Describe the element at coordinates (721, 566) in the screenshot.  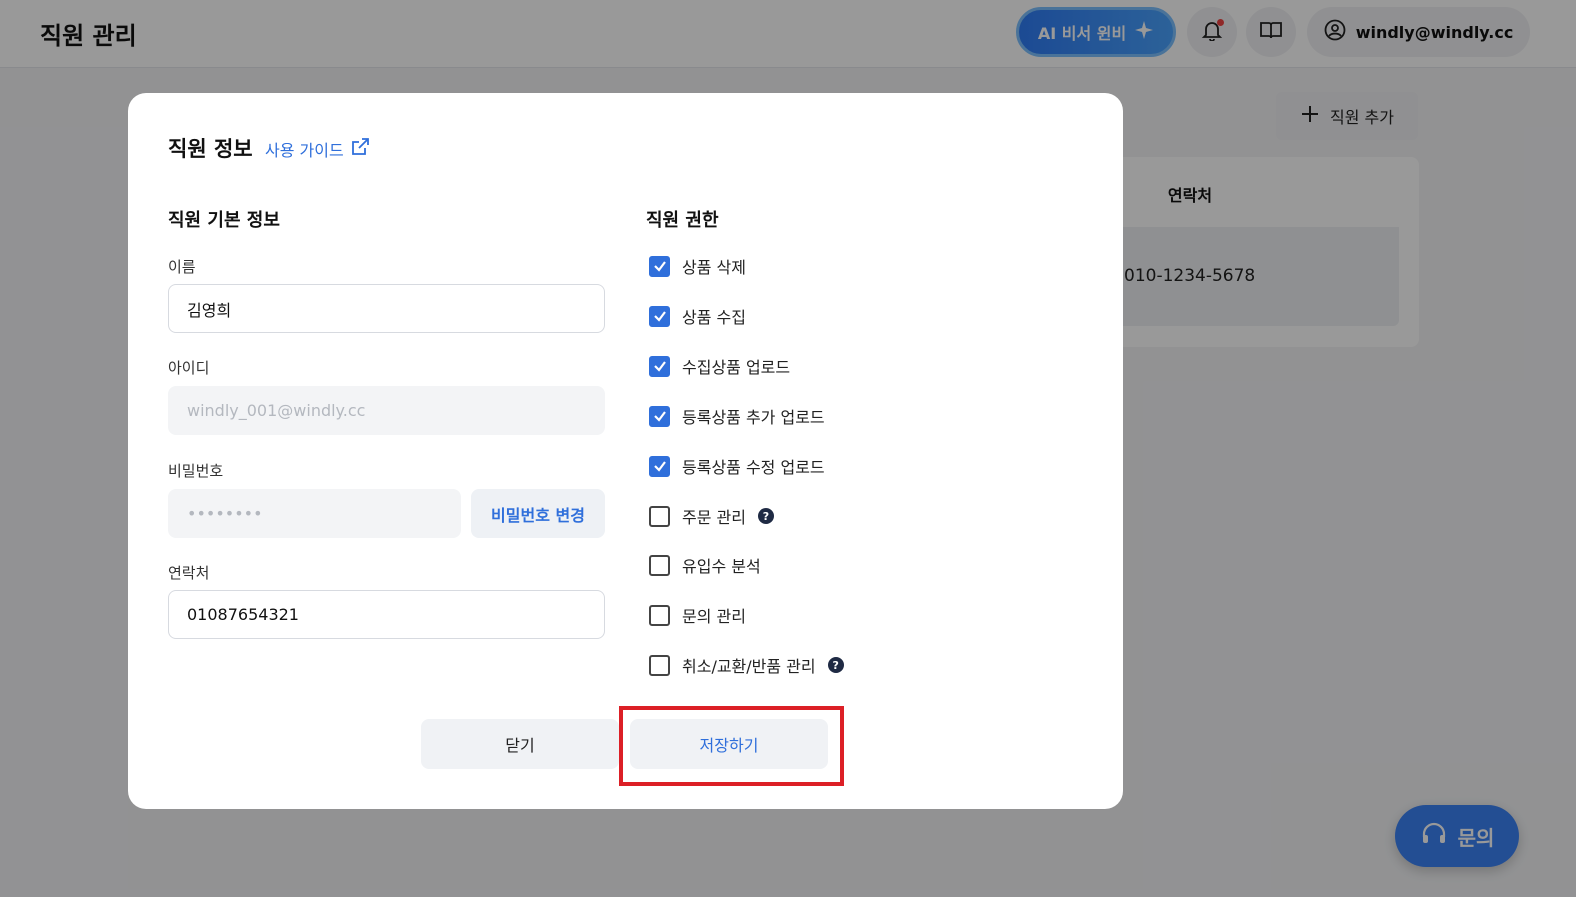
I see `permission-label: 유입수 분석` at that location.